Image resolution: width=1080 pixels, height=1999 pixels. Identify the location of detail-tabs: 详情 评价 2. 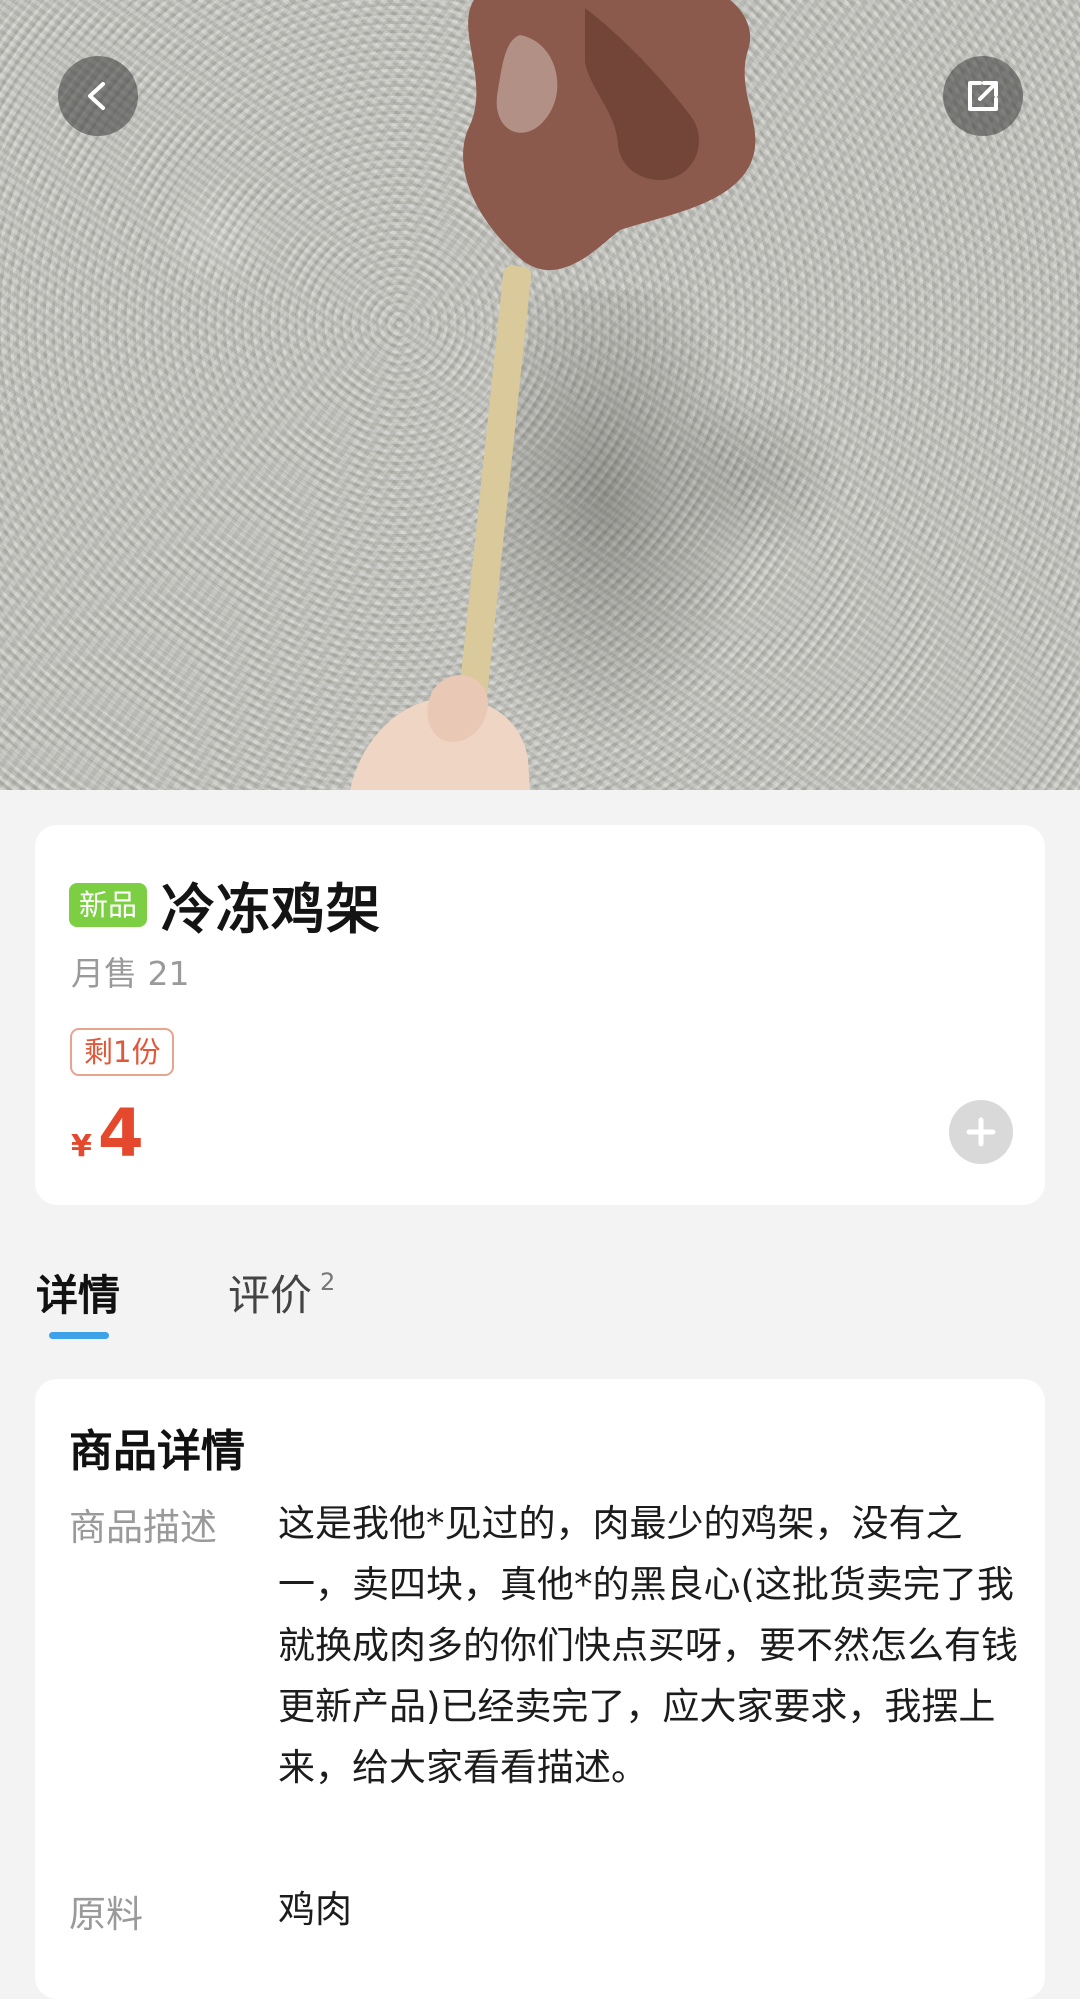
(541, 1302).